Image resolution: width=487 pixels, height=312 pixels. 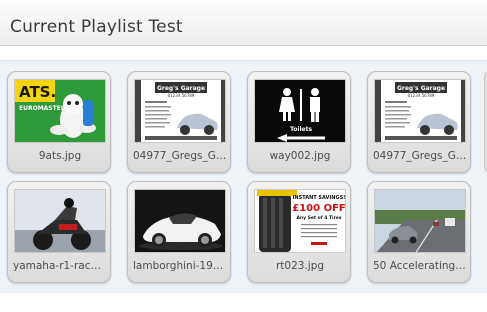 What do you see at coordinates (60, 221) in the screenshot?
I see `motorbike-racer-image` at bounding box center [60, 221].